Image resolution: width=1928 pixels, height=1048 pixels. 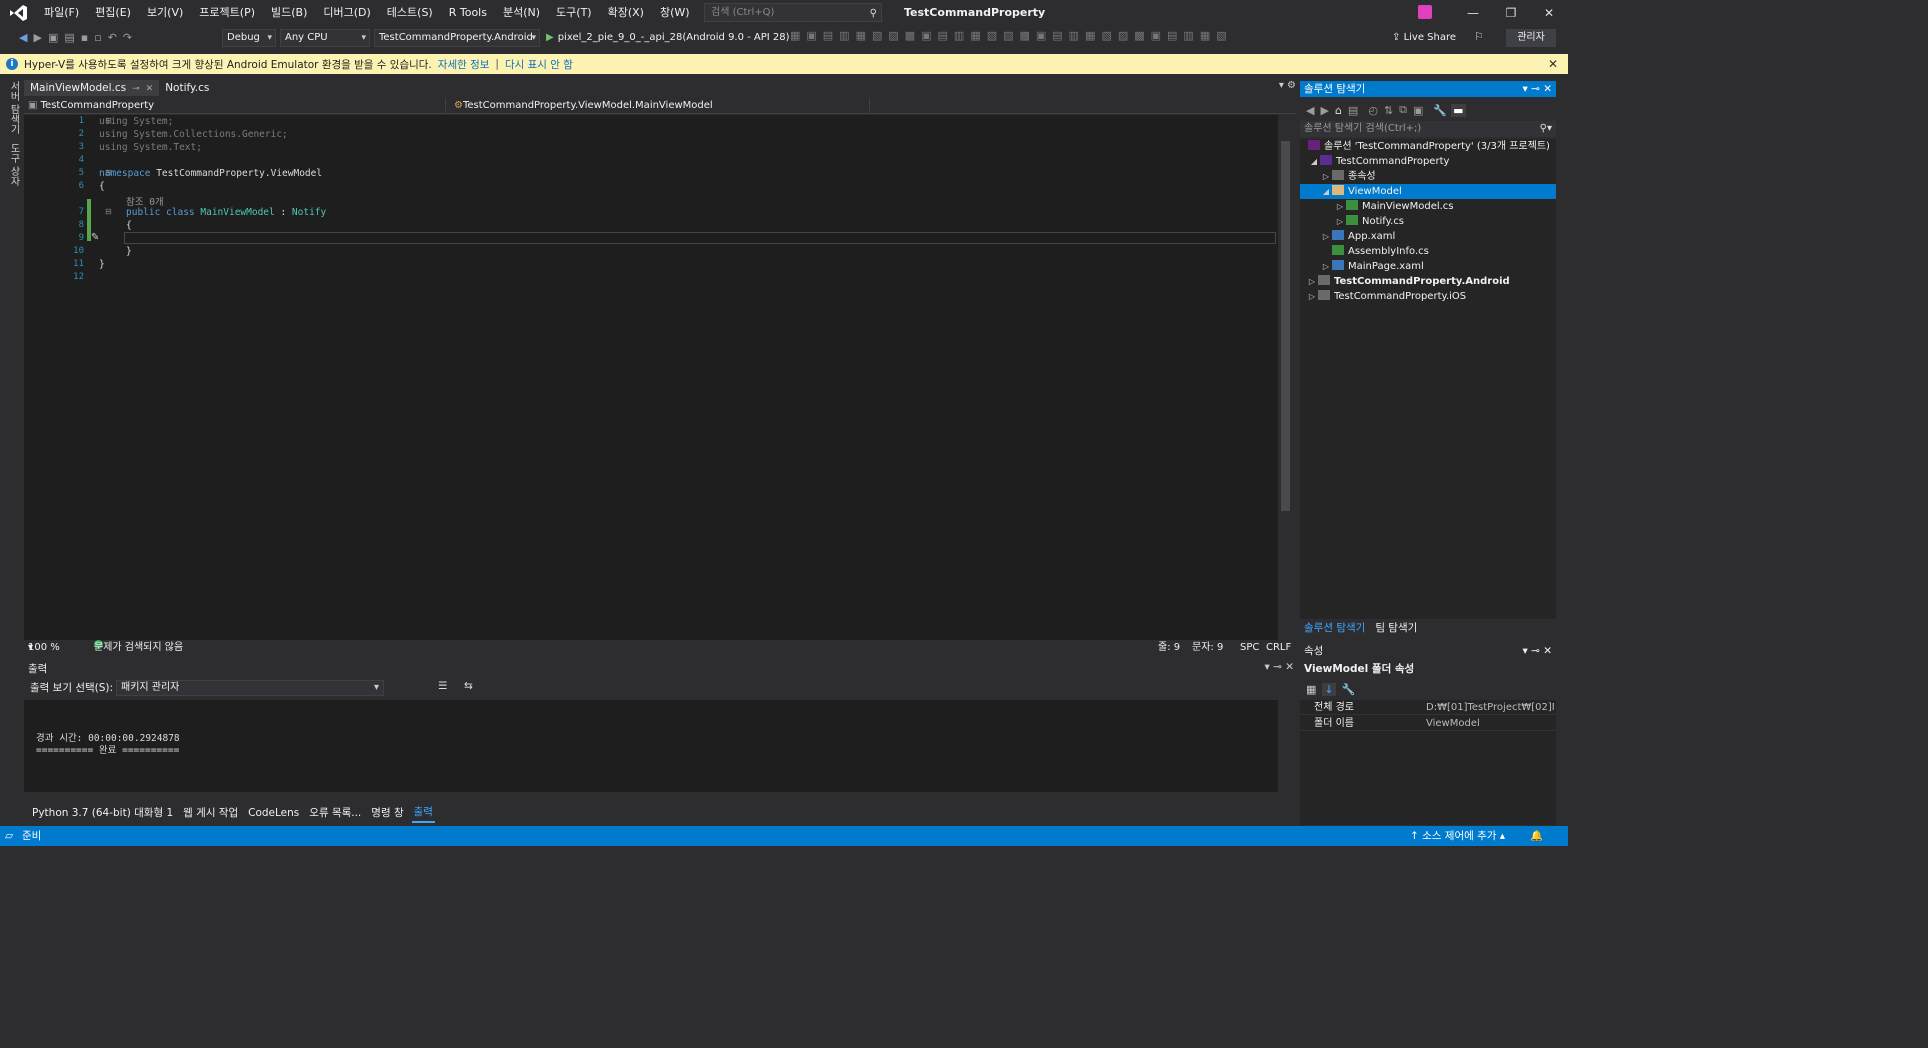 What do you see at coordinates (1428, 281) in the screenshot?
I see `tree-node-project: ▷ TestCommandProperty.Android` at bounding box center [1428, 281].